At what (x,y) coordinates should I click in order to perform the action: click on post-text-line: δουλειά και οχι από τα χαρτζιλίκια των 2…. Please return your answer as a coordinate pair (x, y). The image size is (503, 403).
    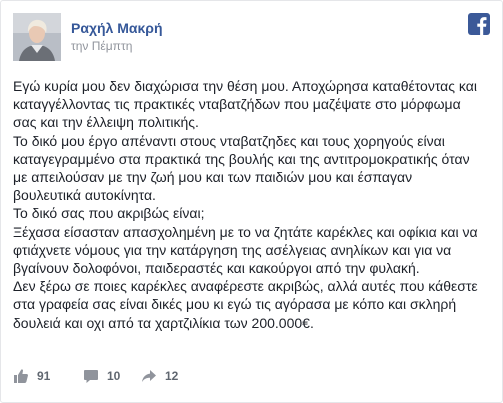
    Looking at the image, I should click on (163, 322).